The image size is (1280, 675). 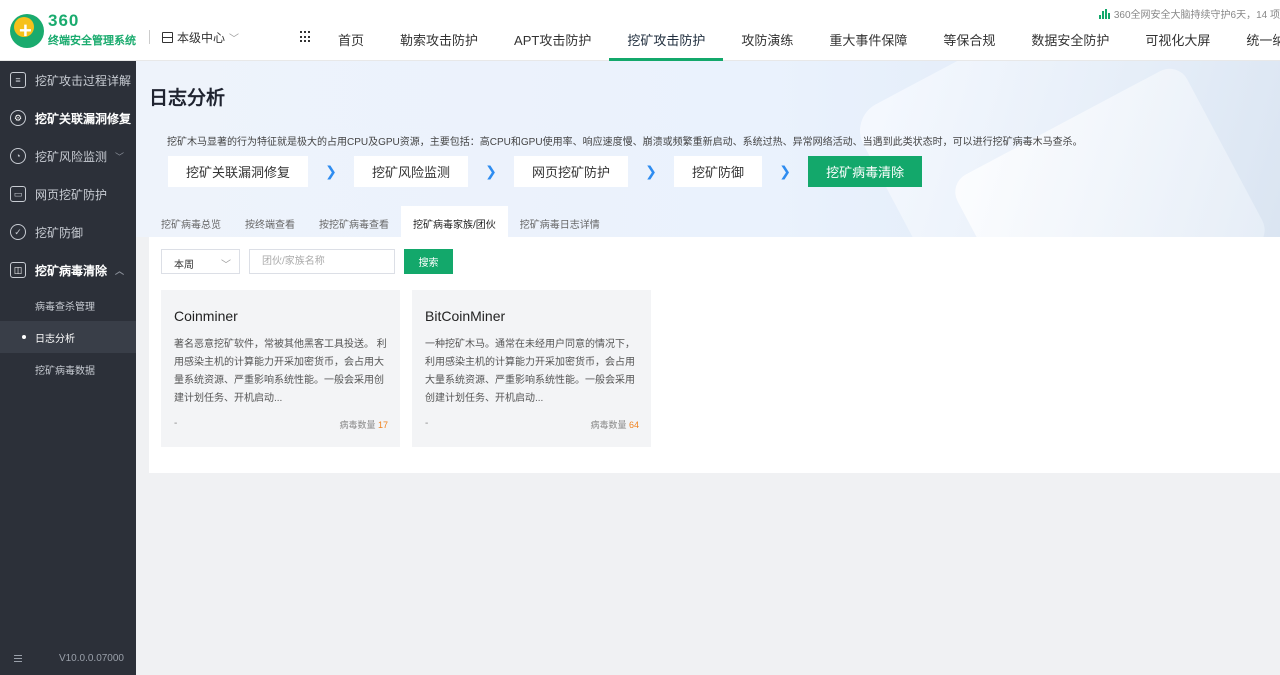 I want to click on sidebar-item-label: 挖矿防御, so click(x=59, y=232).